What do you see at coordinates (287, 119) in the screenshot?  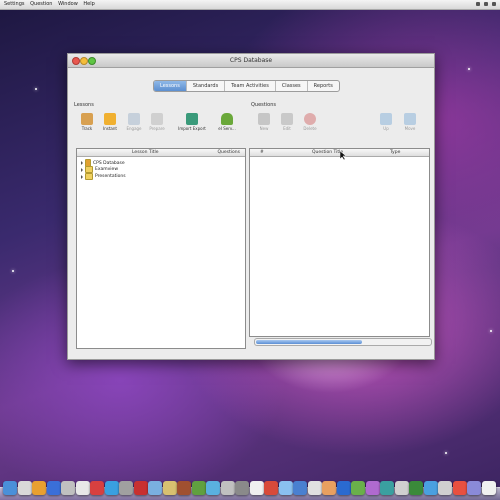 I see `edit-icon` at bounding box center [287, 119].